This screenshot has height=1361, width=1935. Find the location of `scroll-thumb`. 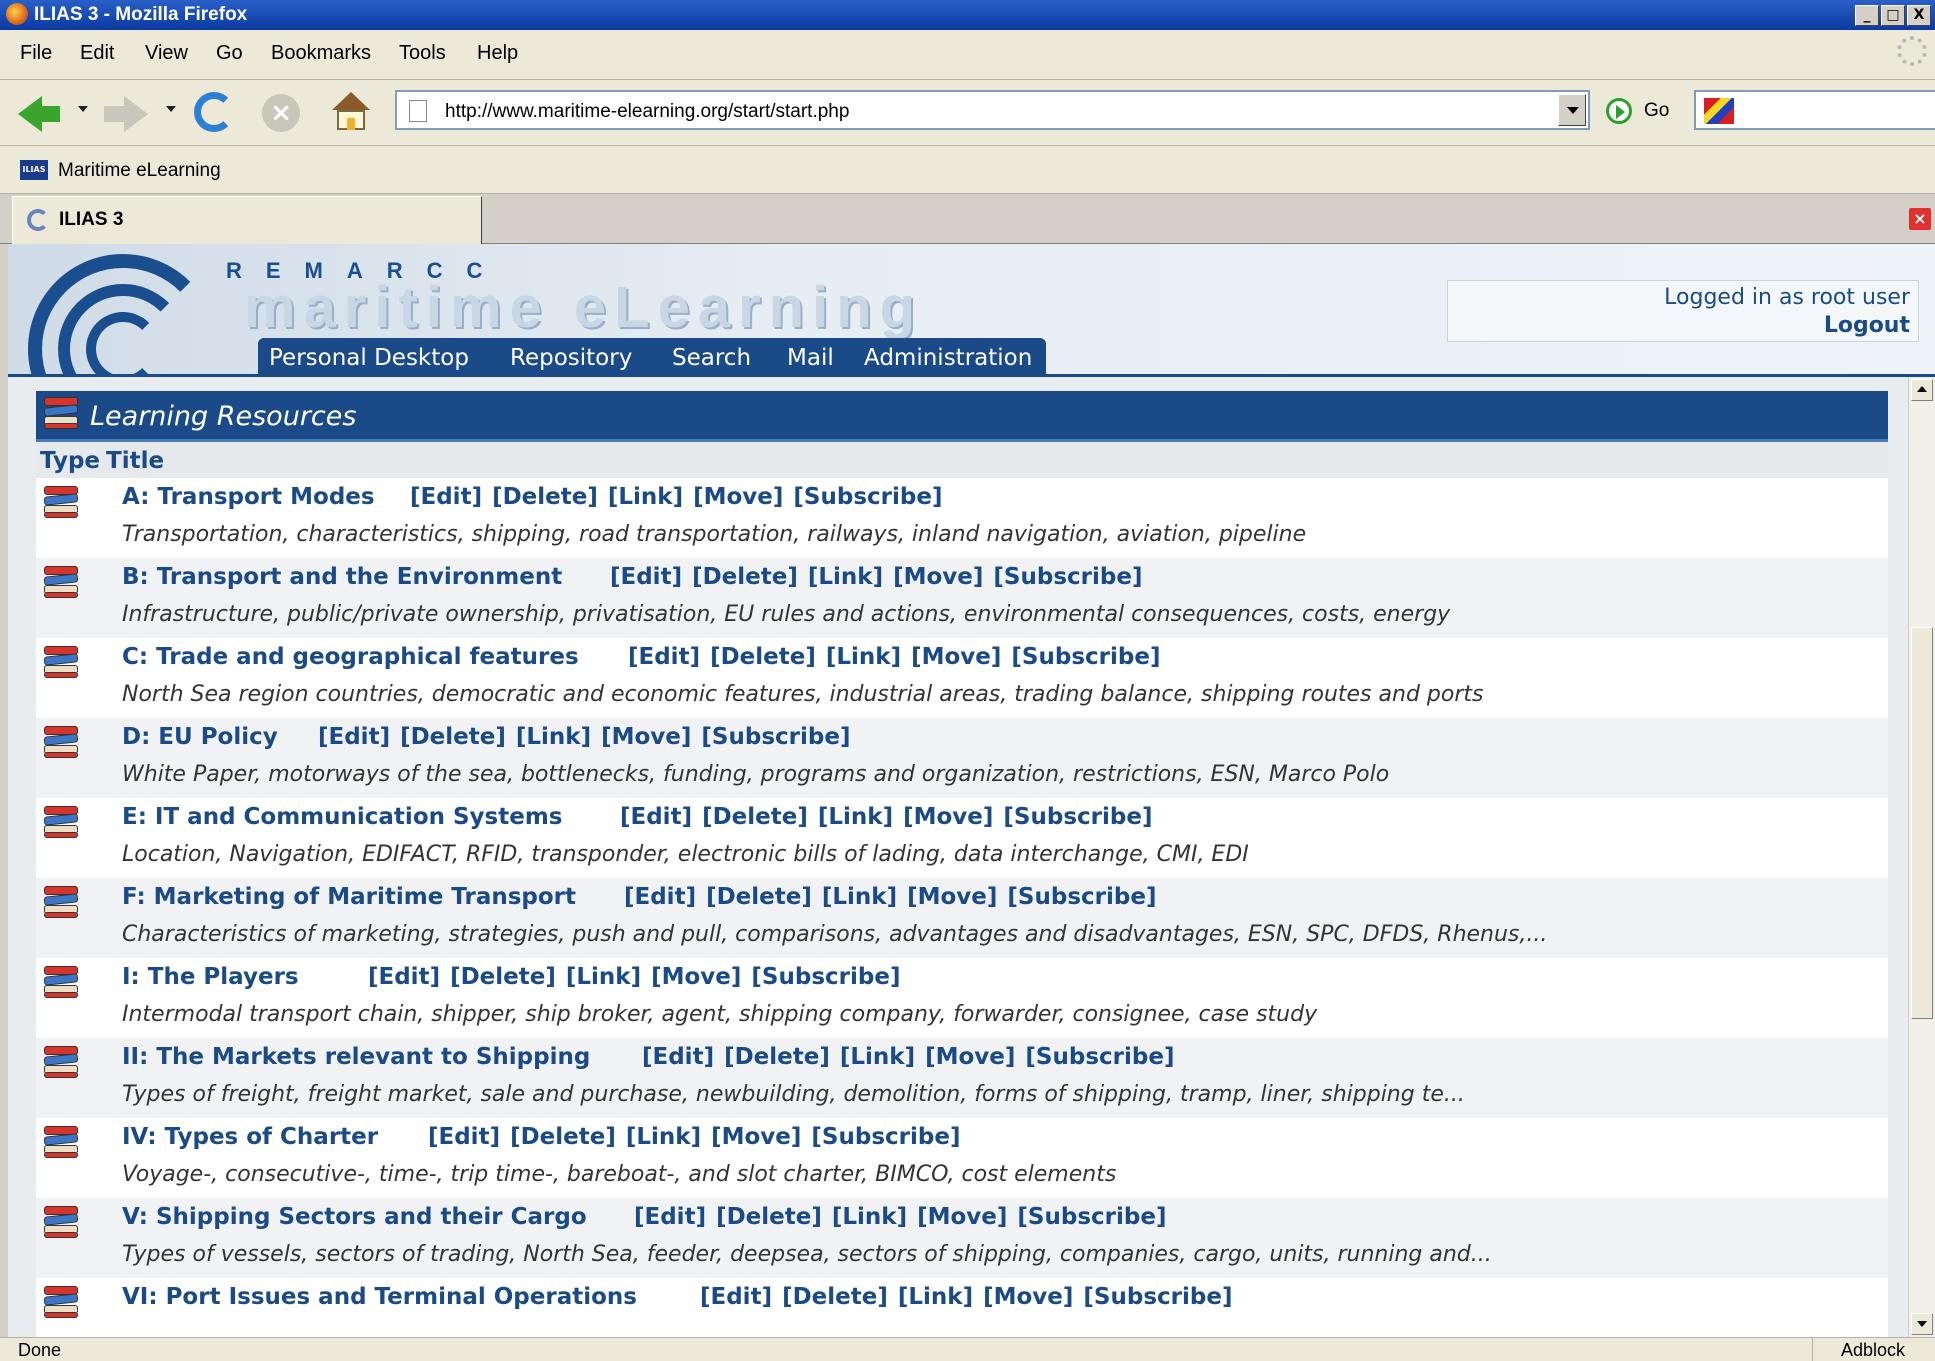

scroll-thumb is located at coordinates (1922, 823).